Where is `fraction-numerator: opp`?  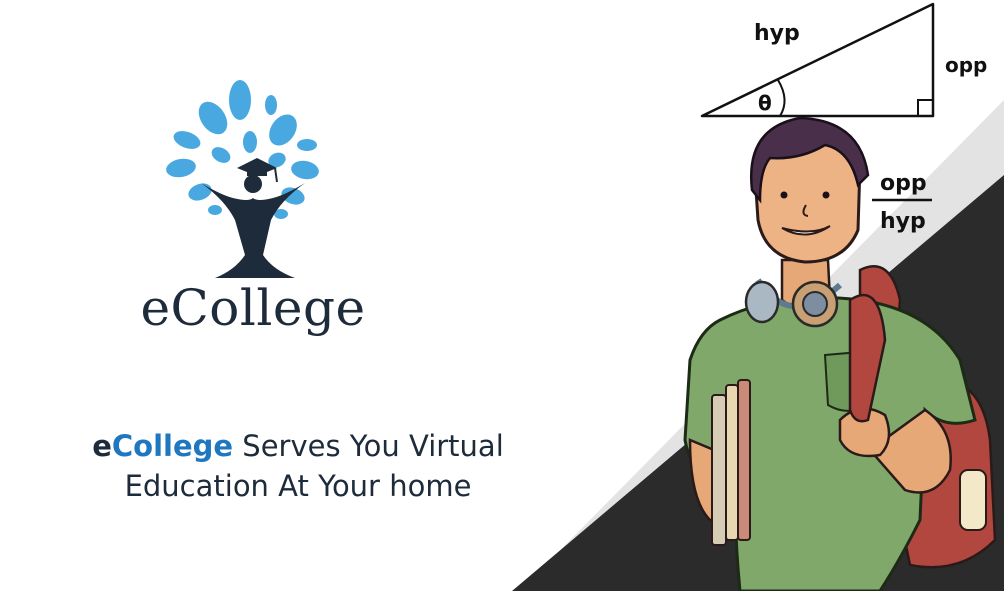 fraction-numerator: opp is located at coordinates (903, 183).